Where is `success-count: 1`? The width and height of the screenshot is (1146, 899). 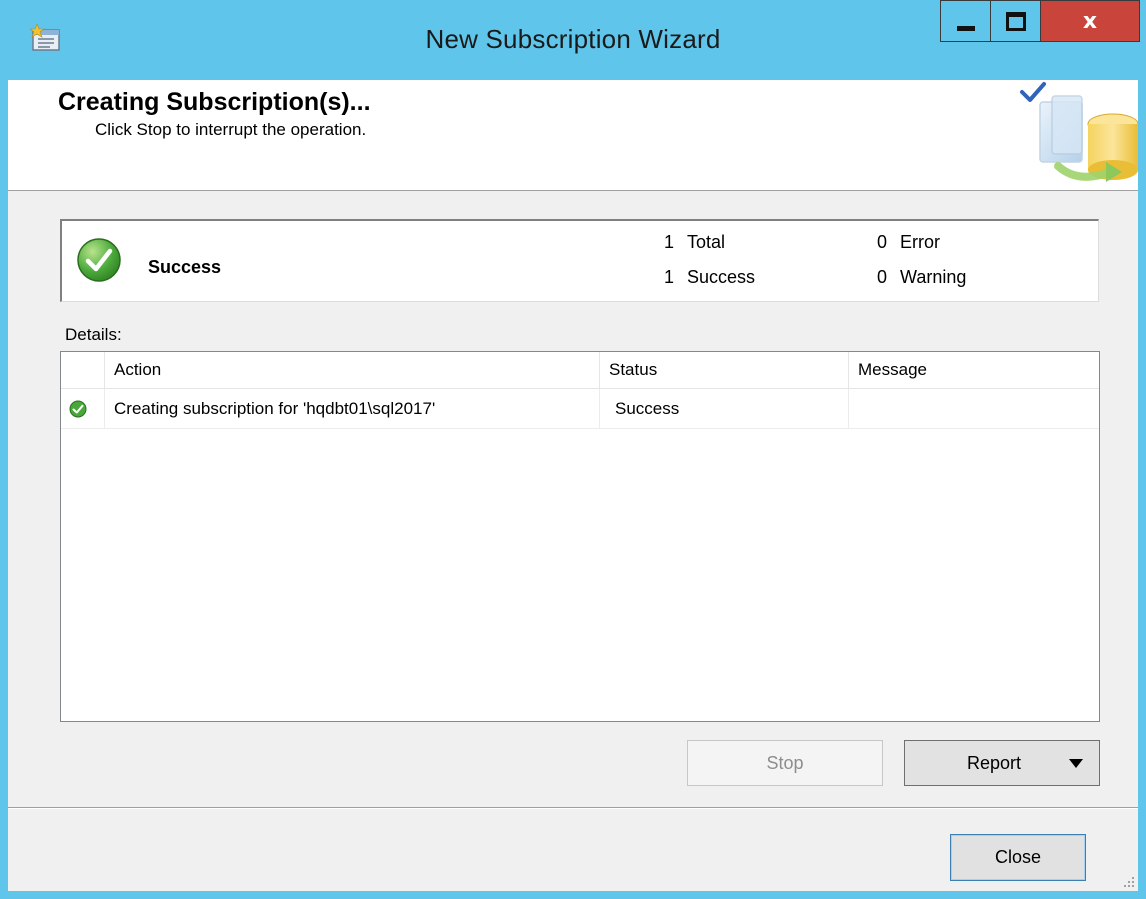
success-count: 1 is located at coordinates (668, 277).